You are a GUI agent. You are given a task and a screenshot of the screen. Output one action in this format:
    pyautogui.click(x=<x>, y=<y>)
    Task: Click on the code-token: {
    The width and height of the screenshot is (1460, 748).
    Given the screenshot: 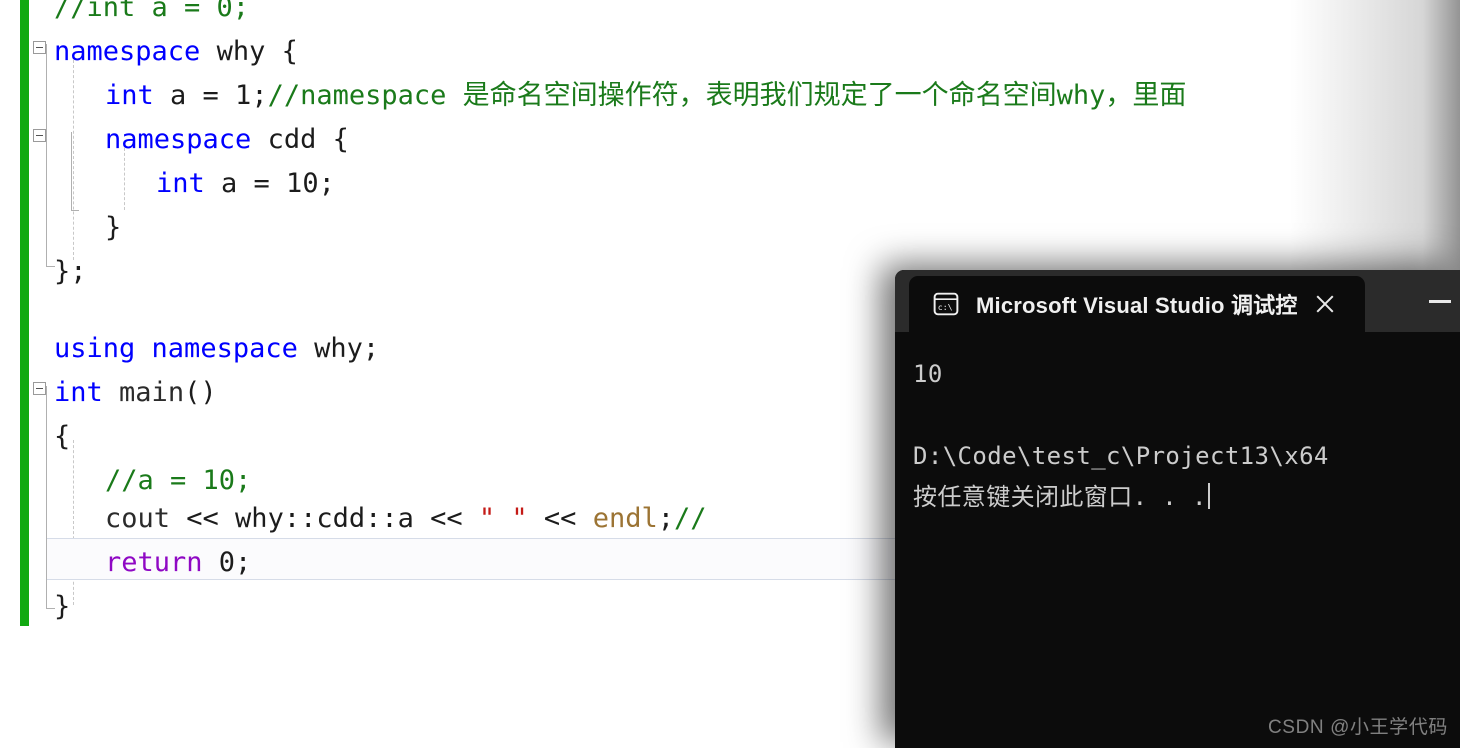 What is the action you would take?
    pyautogui.click(x=62, y=436)
    